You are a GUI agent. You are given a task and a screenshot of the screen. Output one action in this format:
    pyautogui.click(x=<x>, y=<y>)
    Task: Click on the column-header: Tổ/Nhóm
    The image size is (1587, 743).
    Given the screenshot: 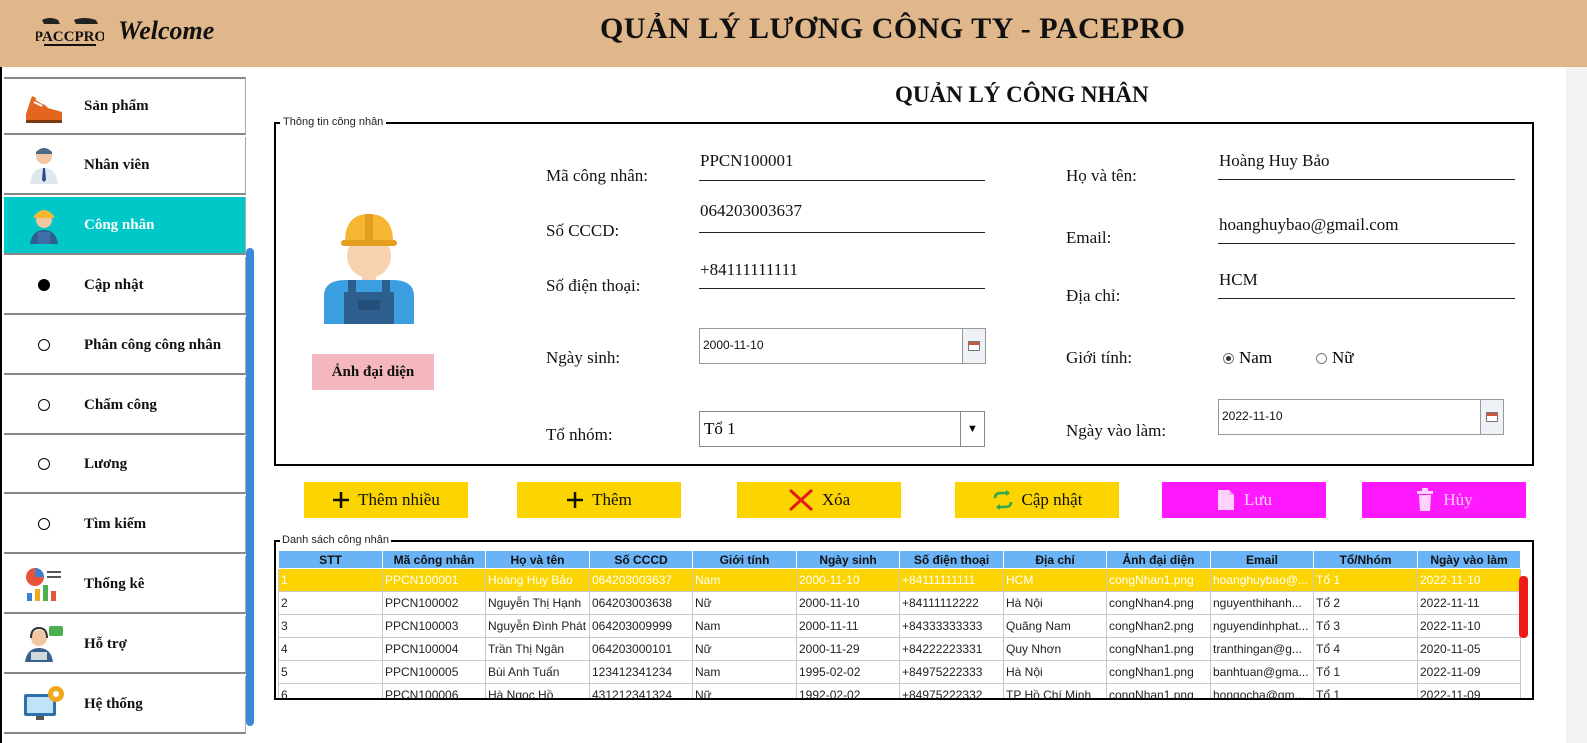 What is the action you would take?
    pyautogui.click(x=1365, y=559)
    